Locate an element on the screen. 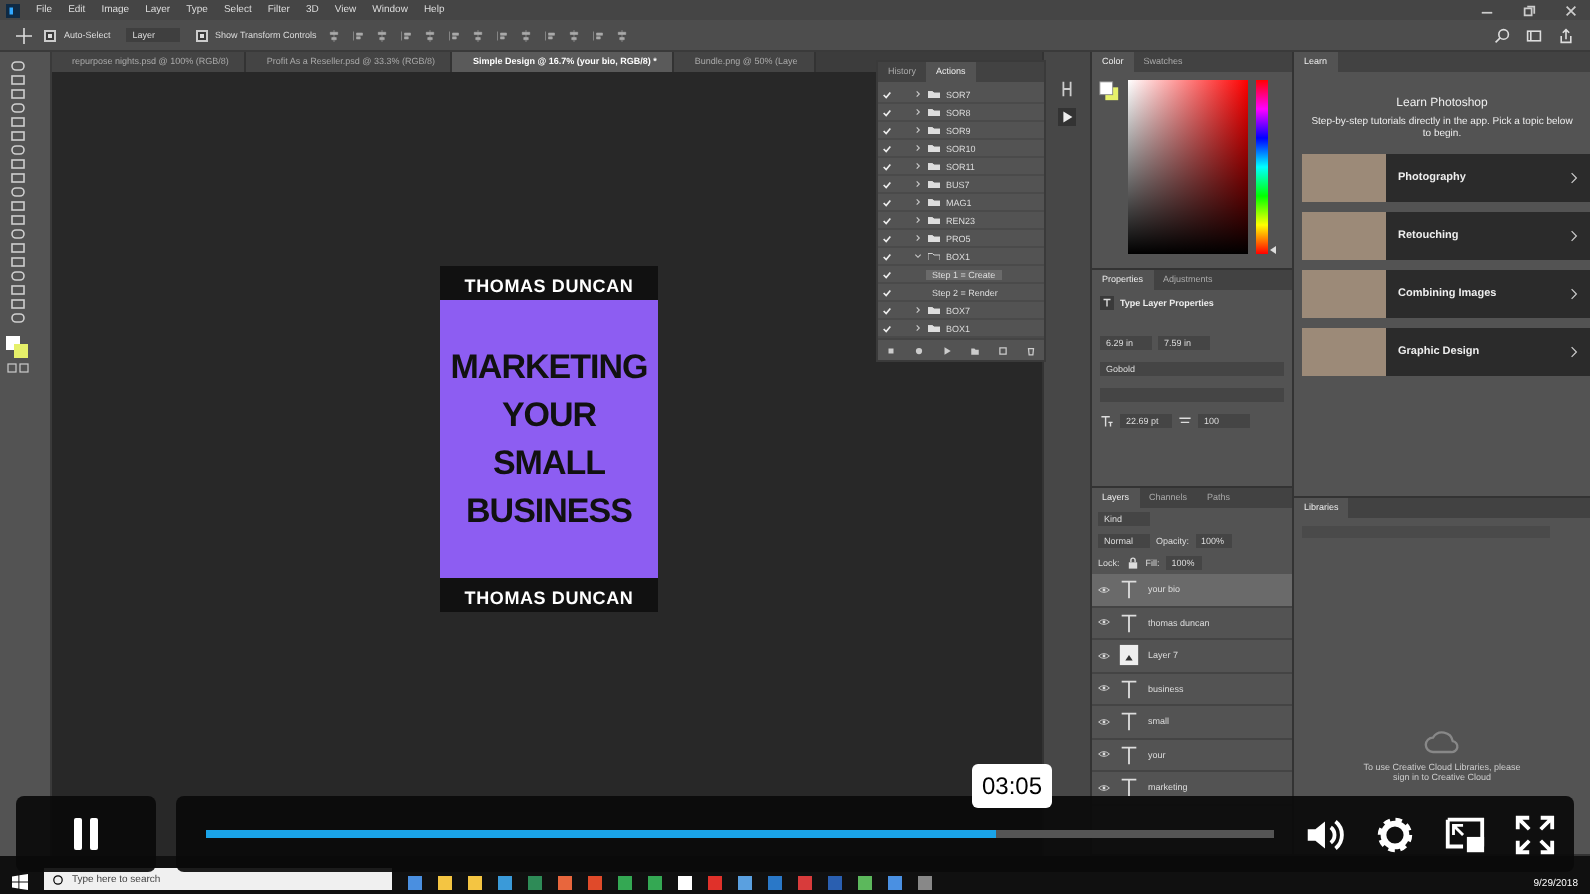 This screenshot has height=894, width=1590. fullscreen-icon is located at coordinates (1535, 834).